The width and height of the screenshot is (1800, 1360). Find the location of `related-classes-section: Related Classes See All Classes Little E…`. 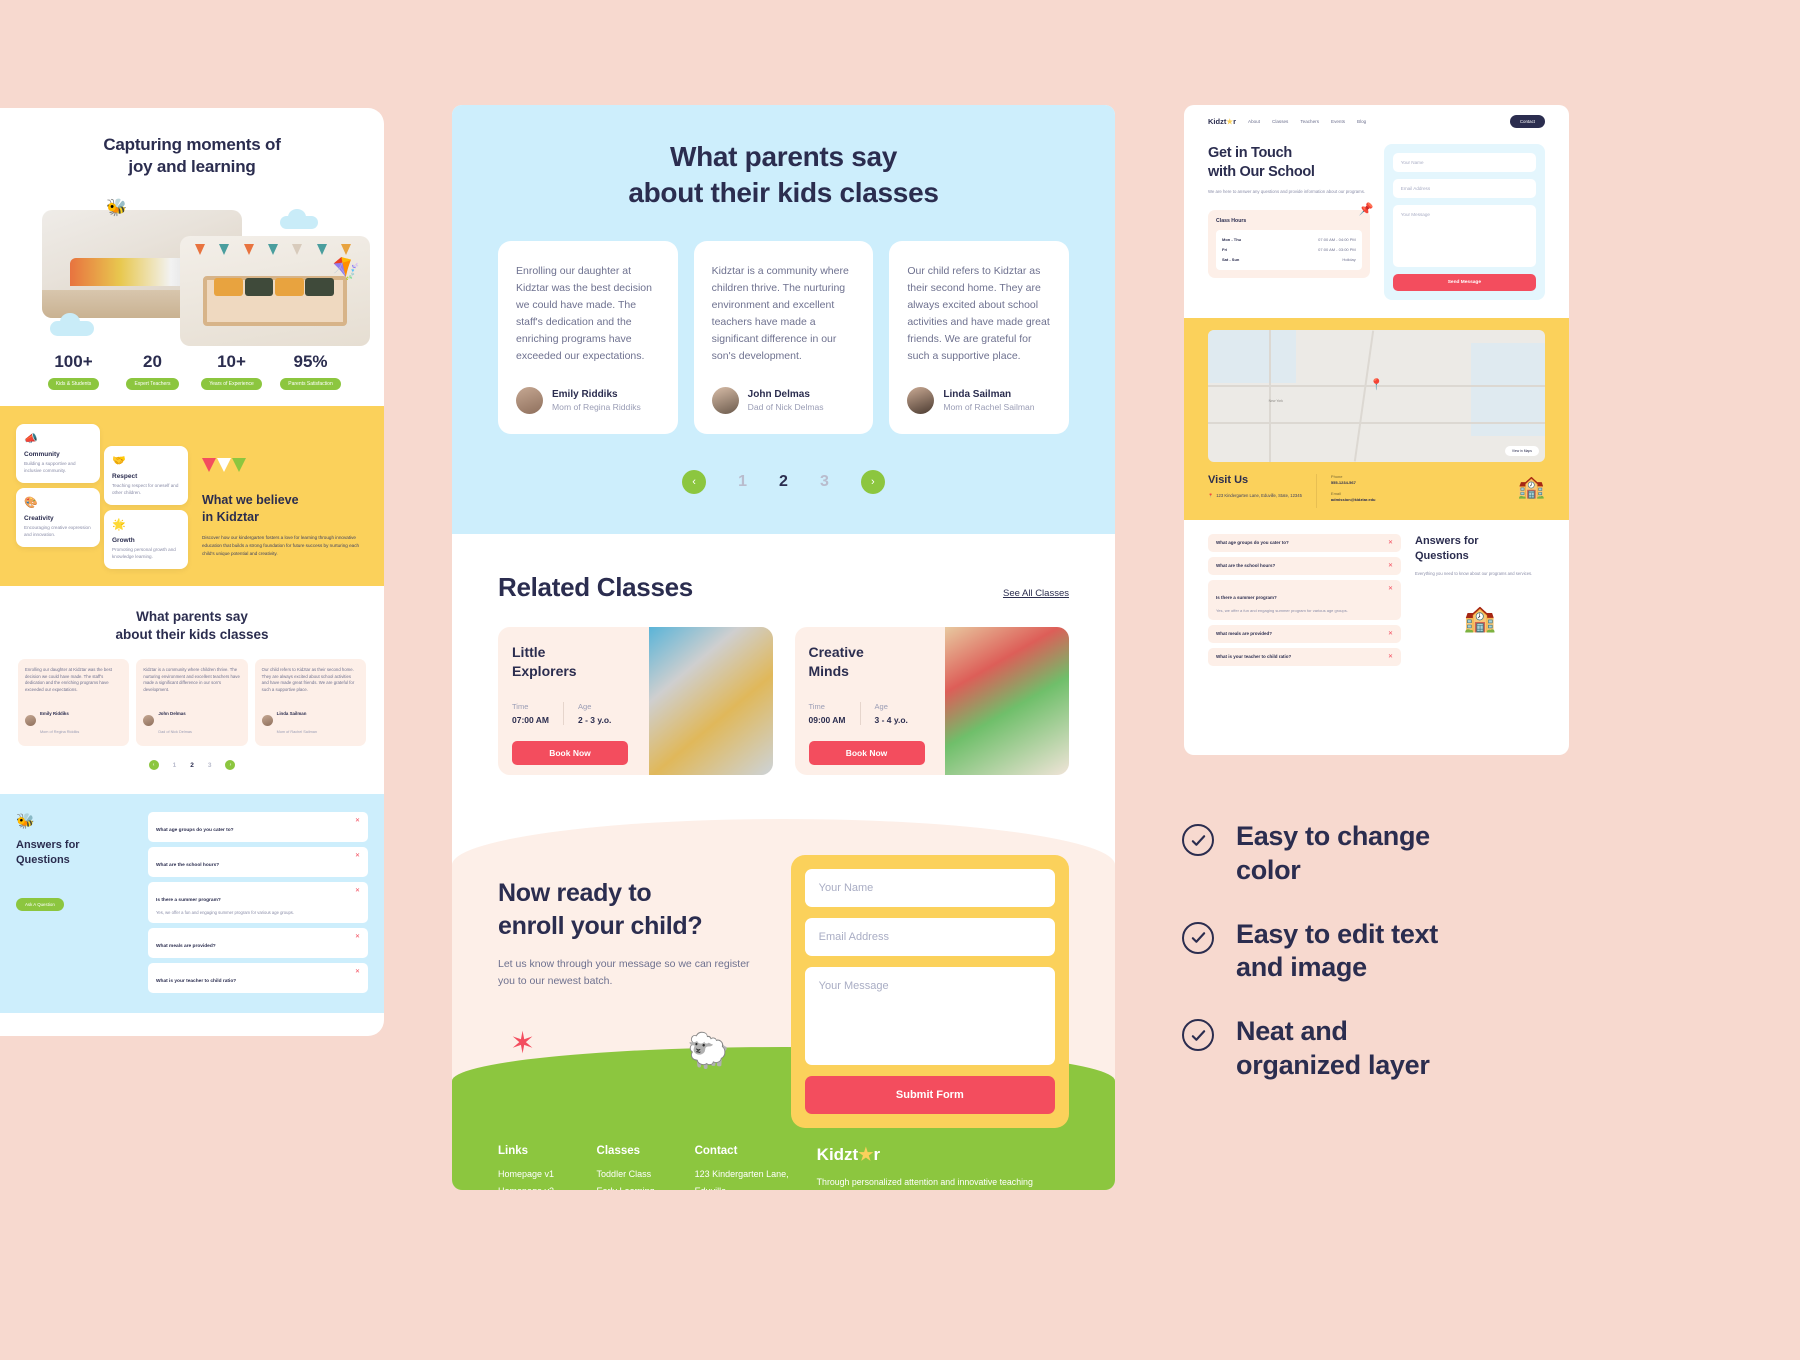

related-classes-section: Related Classes See All Classes Little E… is located at coordinates (783, 655).